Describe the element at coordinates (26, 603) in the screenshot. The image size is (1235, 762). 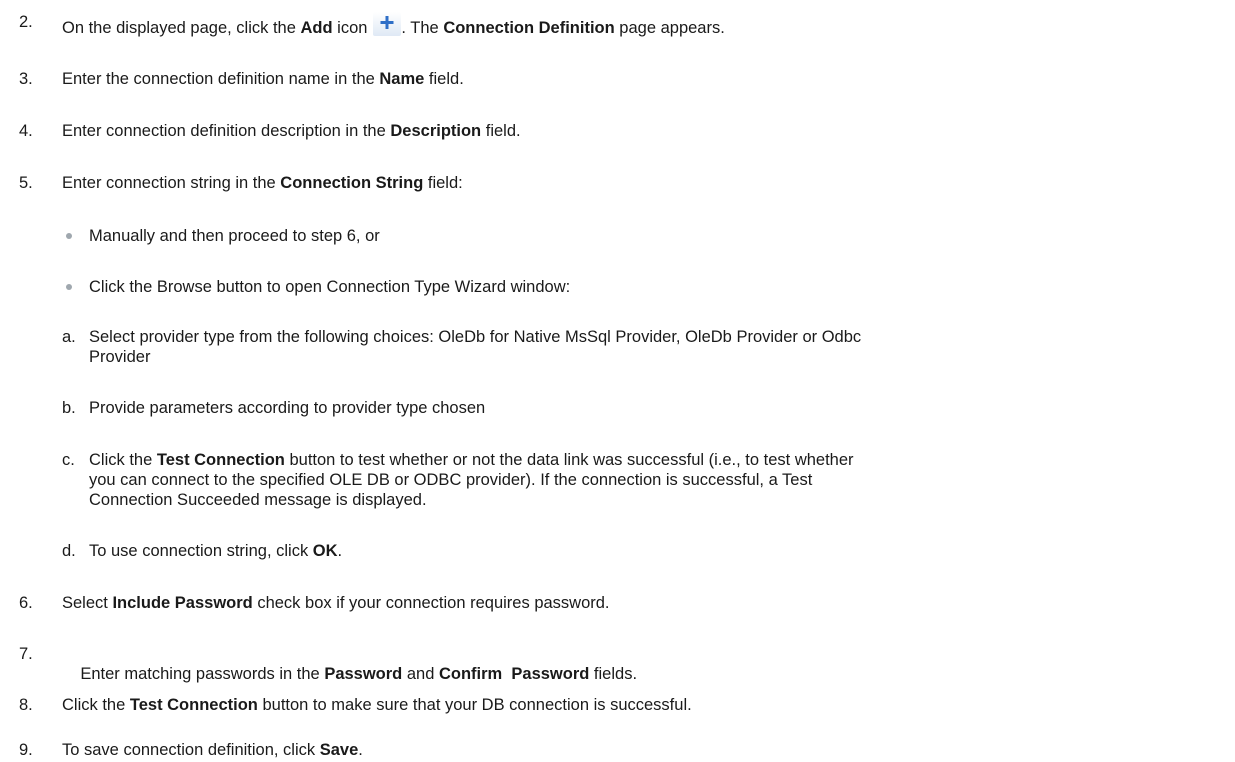
I see `step-number: 6.` at that location.